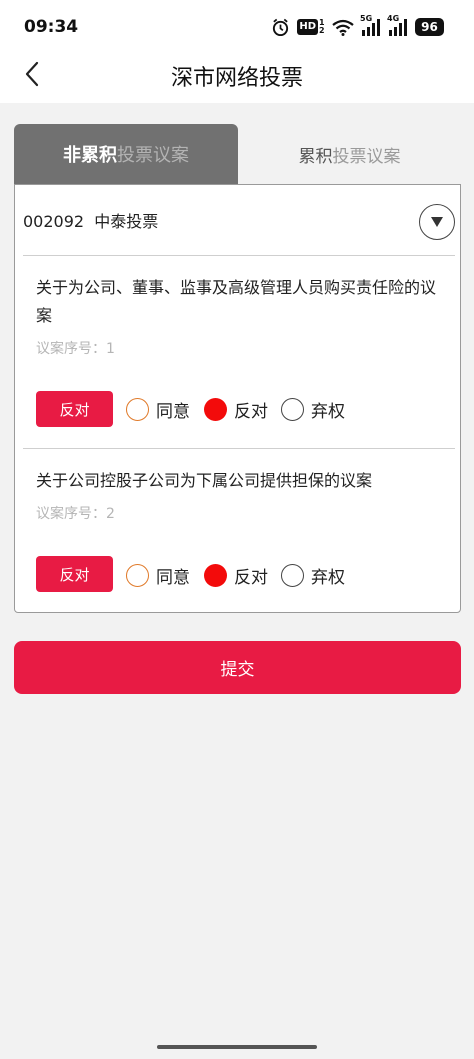 The image size is (474, 1059). I want to click on submit-button: 提交, so click(237, 667).